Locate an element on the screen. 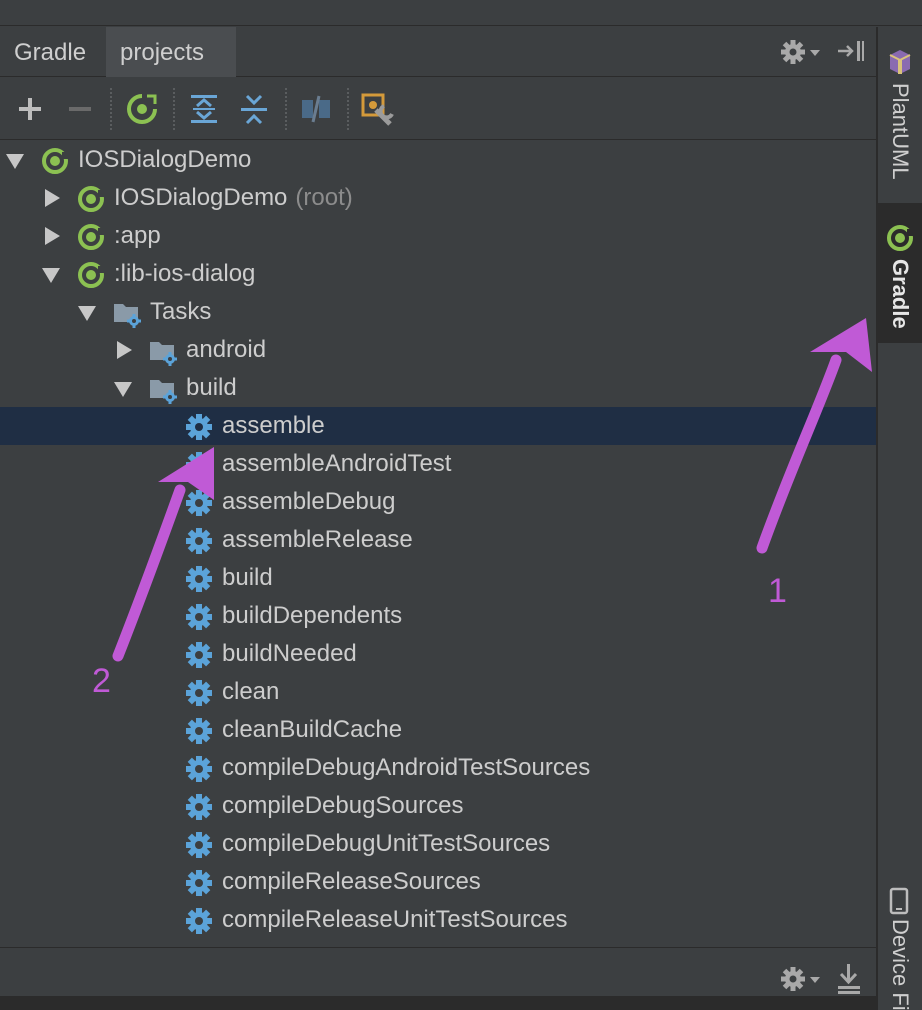  tree-row: compileReleaseSources is located at coordinates (438, 882).